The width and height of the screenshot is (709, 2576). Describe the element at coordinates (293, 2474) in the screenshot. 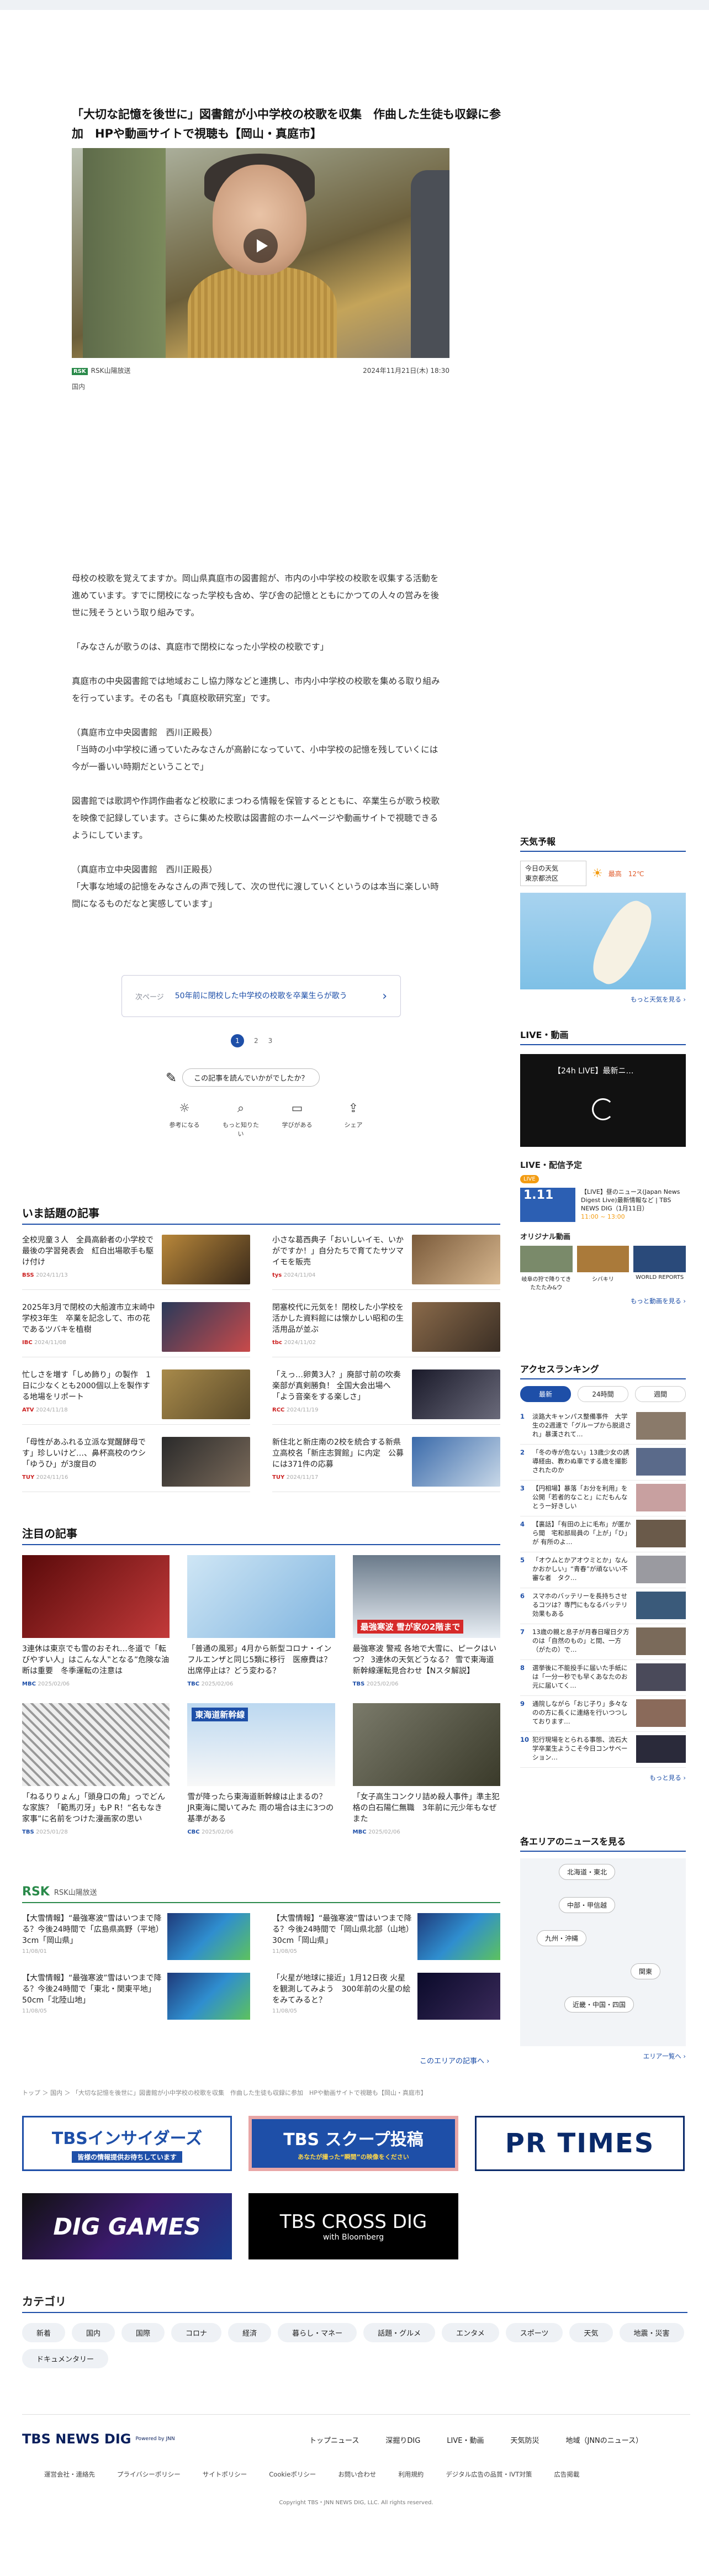

I see `footer-link: Cookieポリシー` at that location.